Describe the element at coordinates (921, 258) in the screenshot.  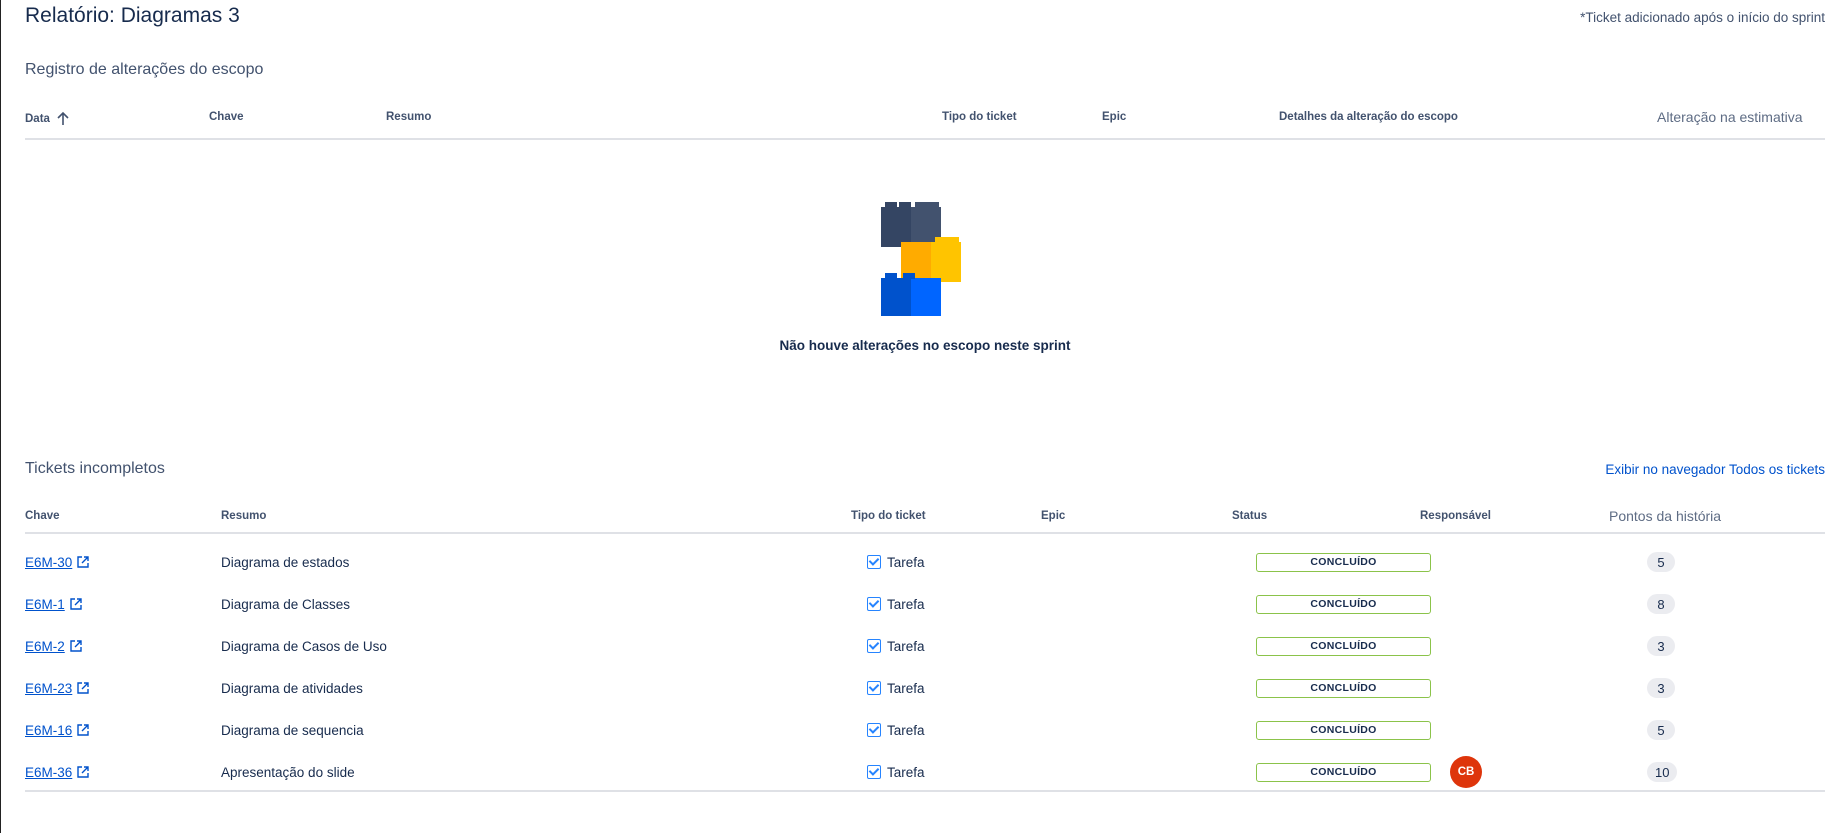
I see `lego-bricks-illustration` at that location.